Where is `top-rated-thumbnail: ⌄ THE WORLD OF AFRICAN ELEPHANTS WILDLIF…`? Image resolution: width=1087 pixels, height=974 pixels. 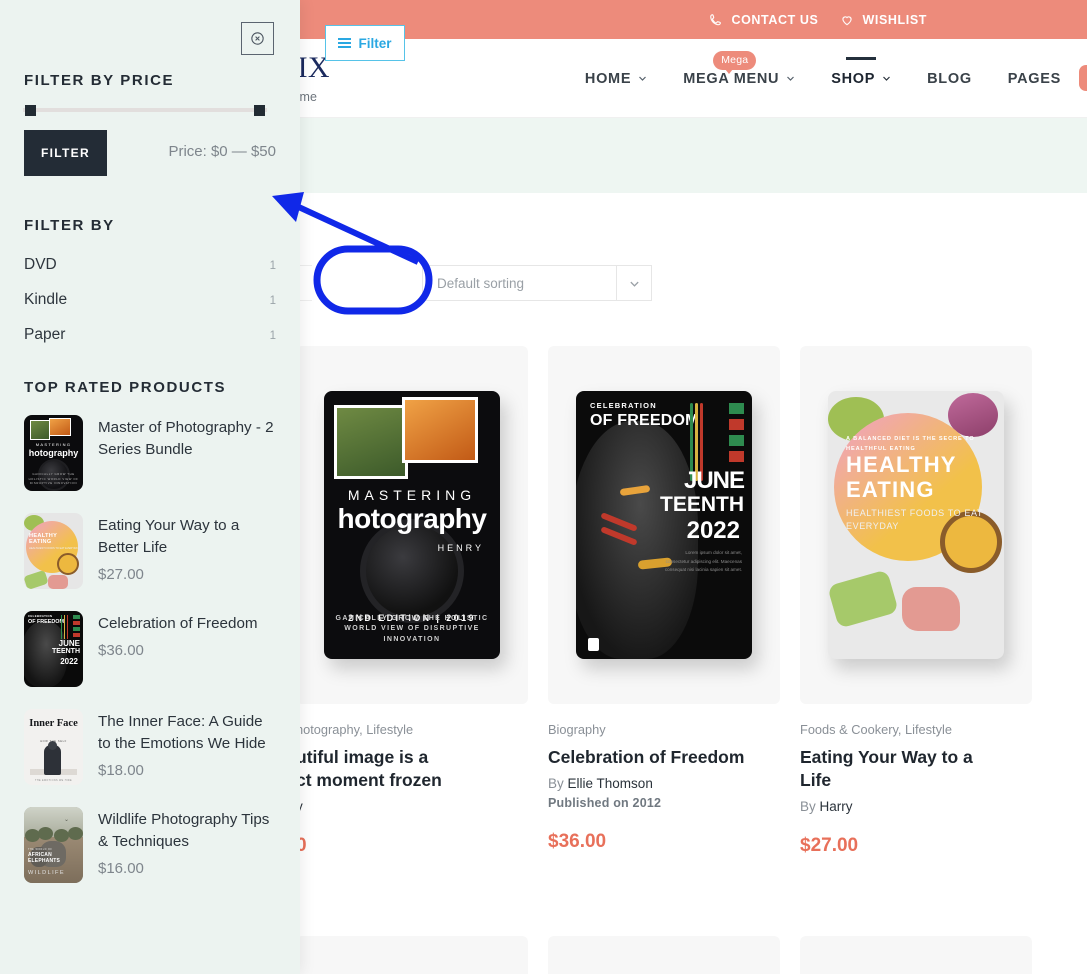 top-rated-thumbnail: ⌄ THE WORLD OF AFRICAN ELEPHANTS WILDLIF… is located at coordinates (53, 845).